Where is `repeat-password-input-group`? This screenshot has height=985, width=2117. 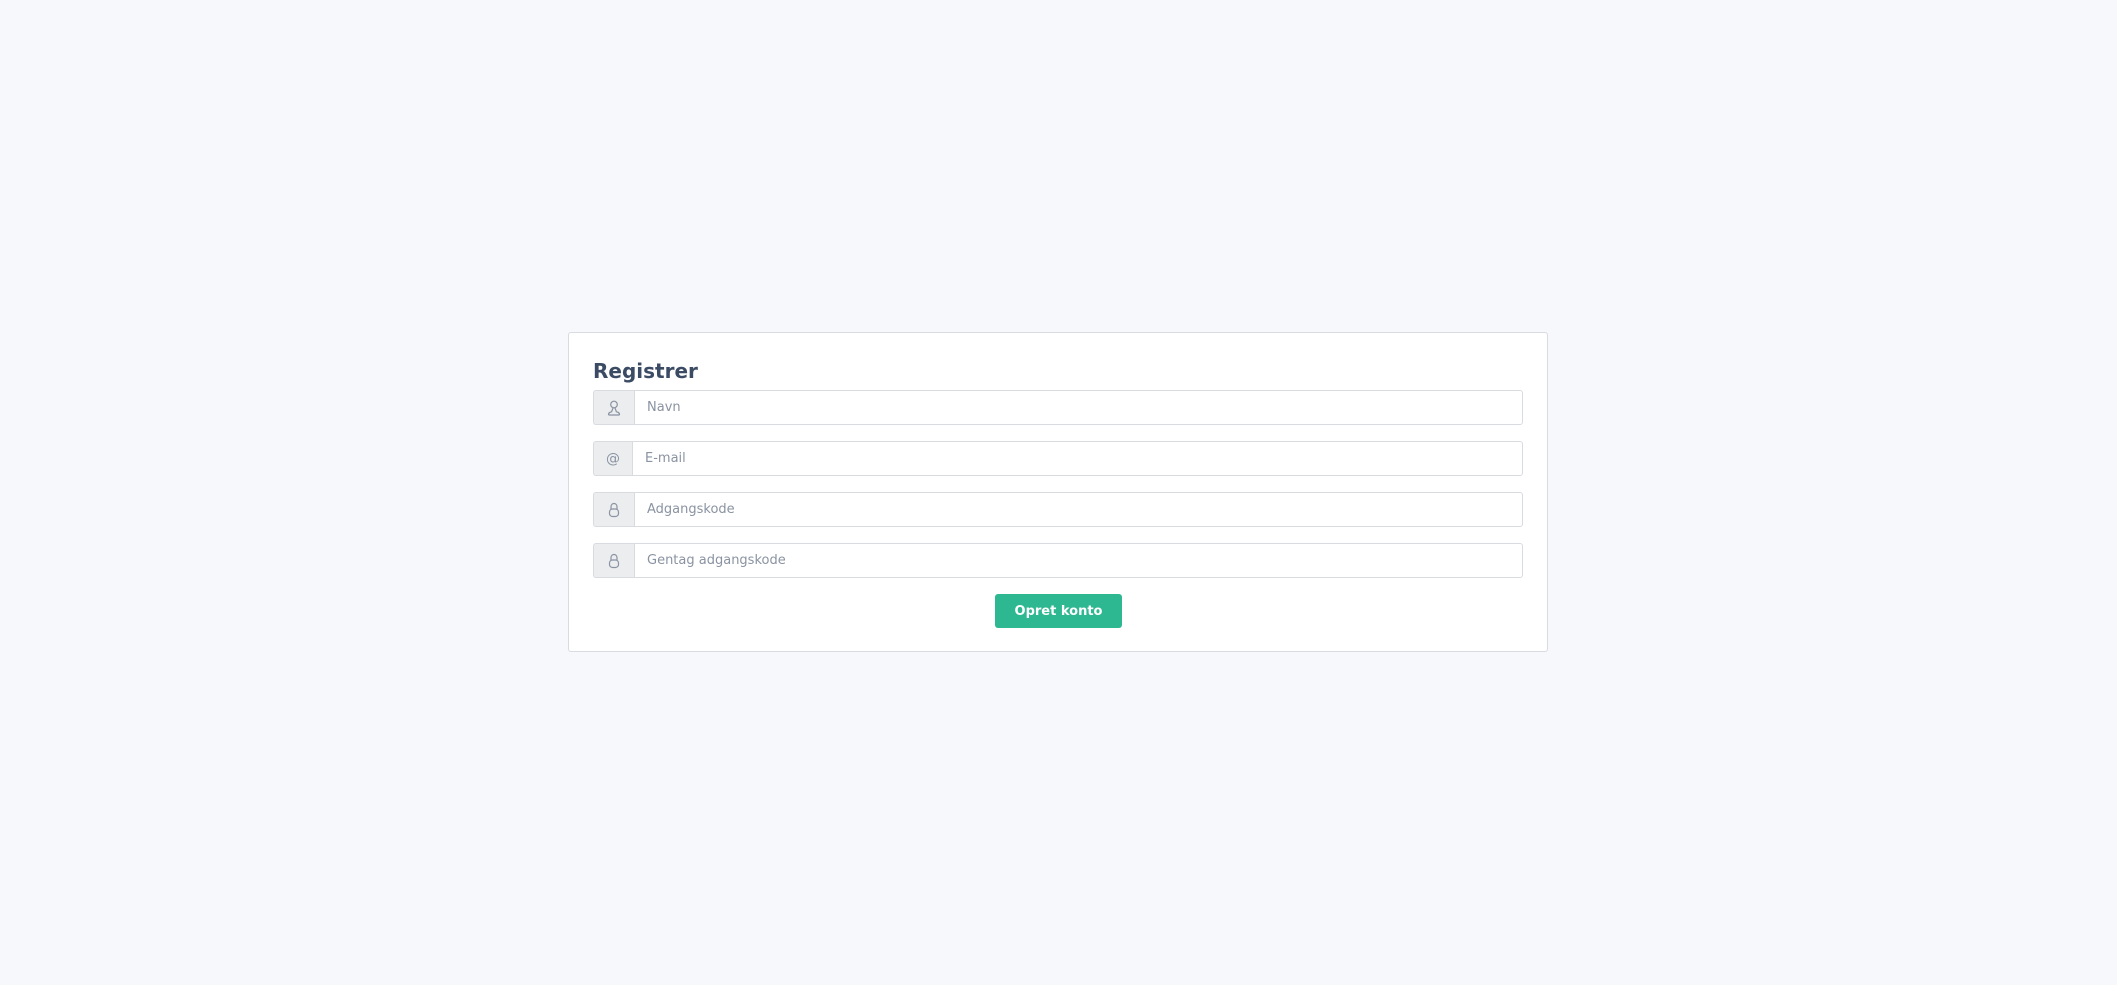 repeat-password-input-group is located at coordinates (1058, 560).